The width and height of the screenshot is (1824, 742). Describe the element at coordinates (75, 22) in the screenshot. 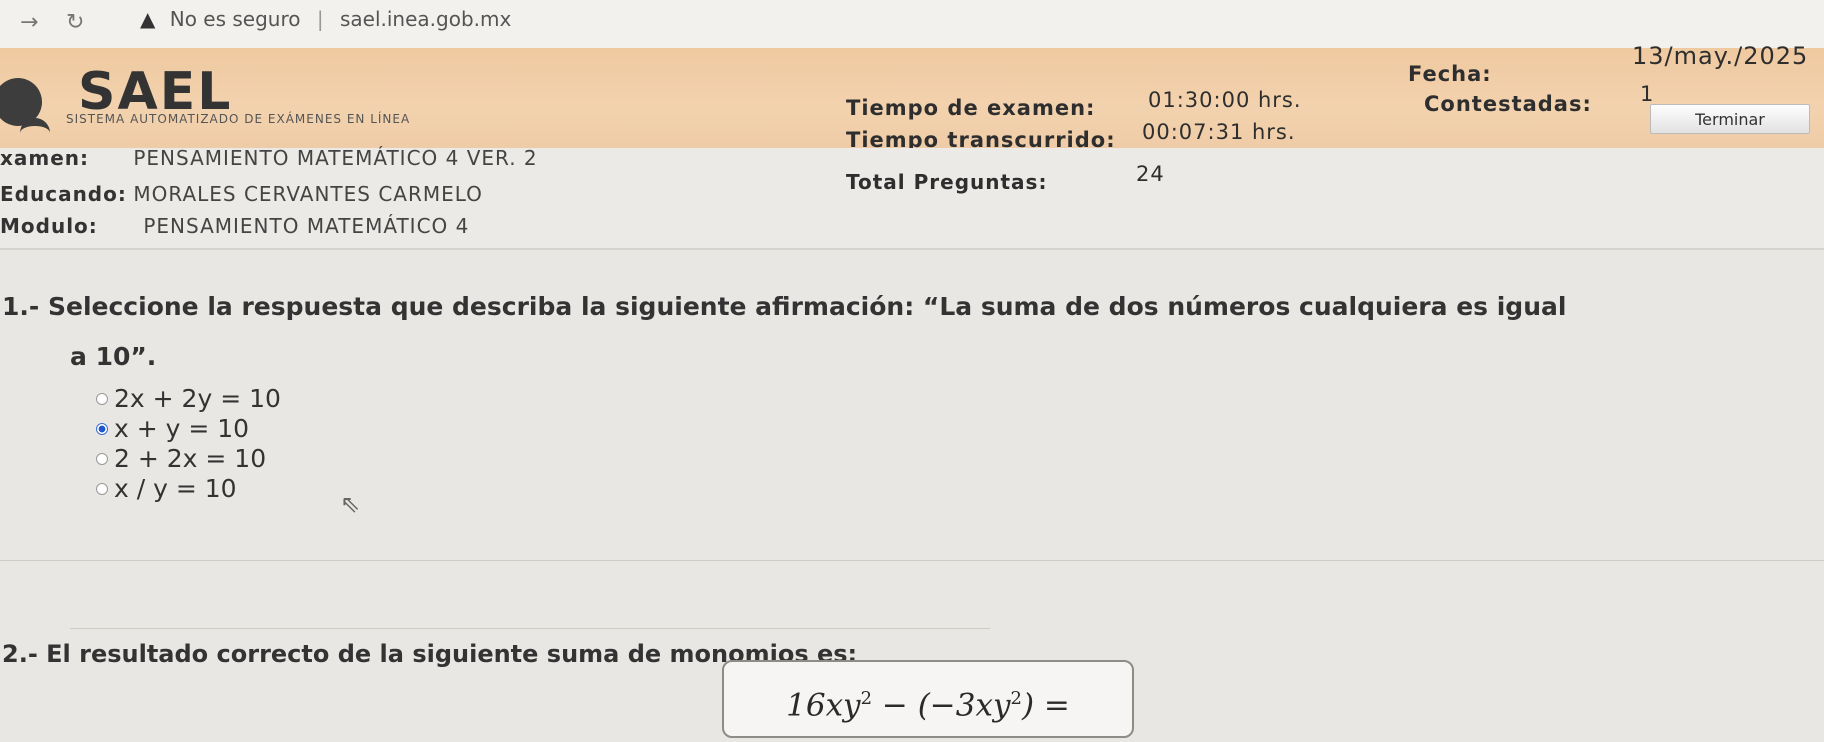

I see `reload-icon: ↻` at that location.